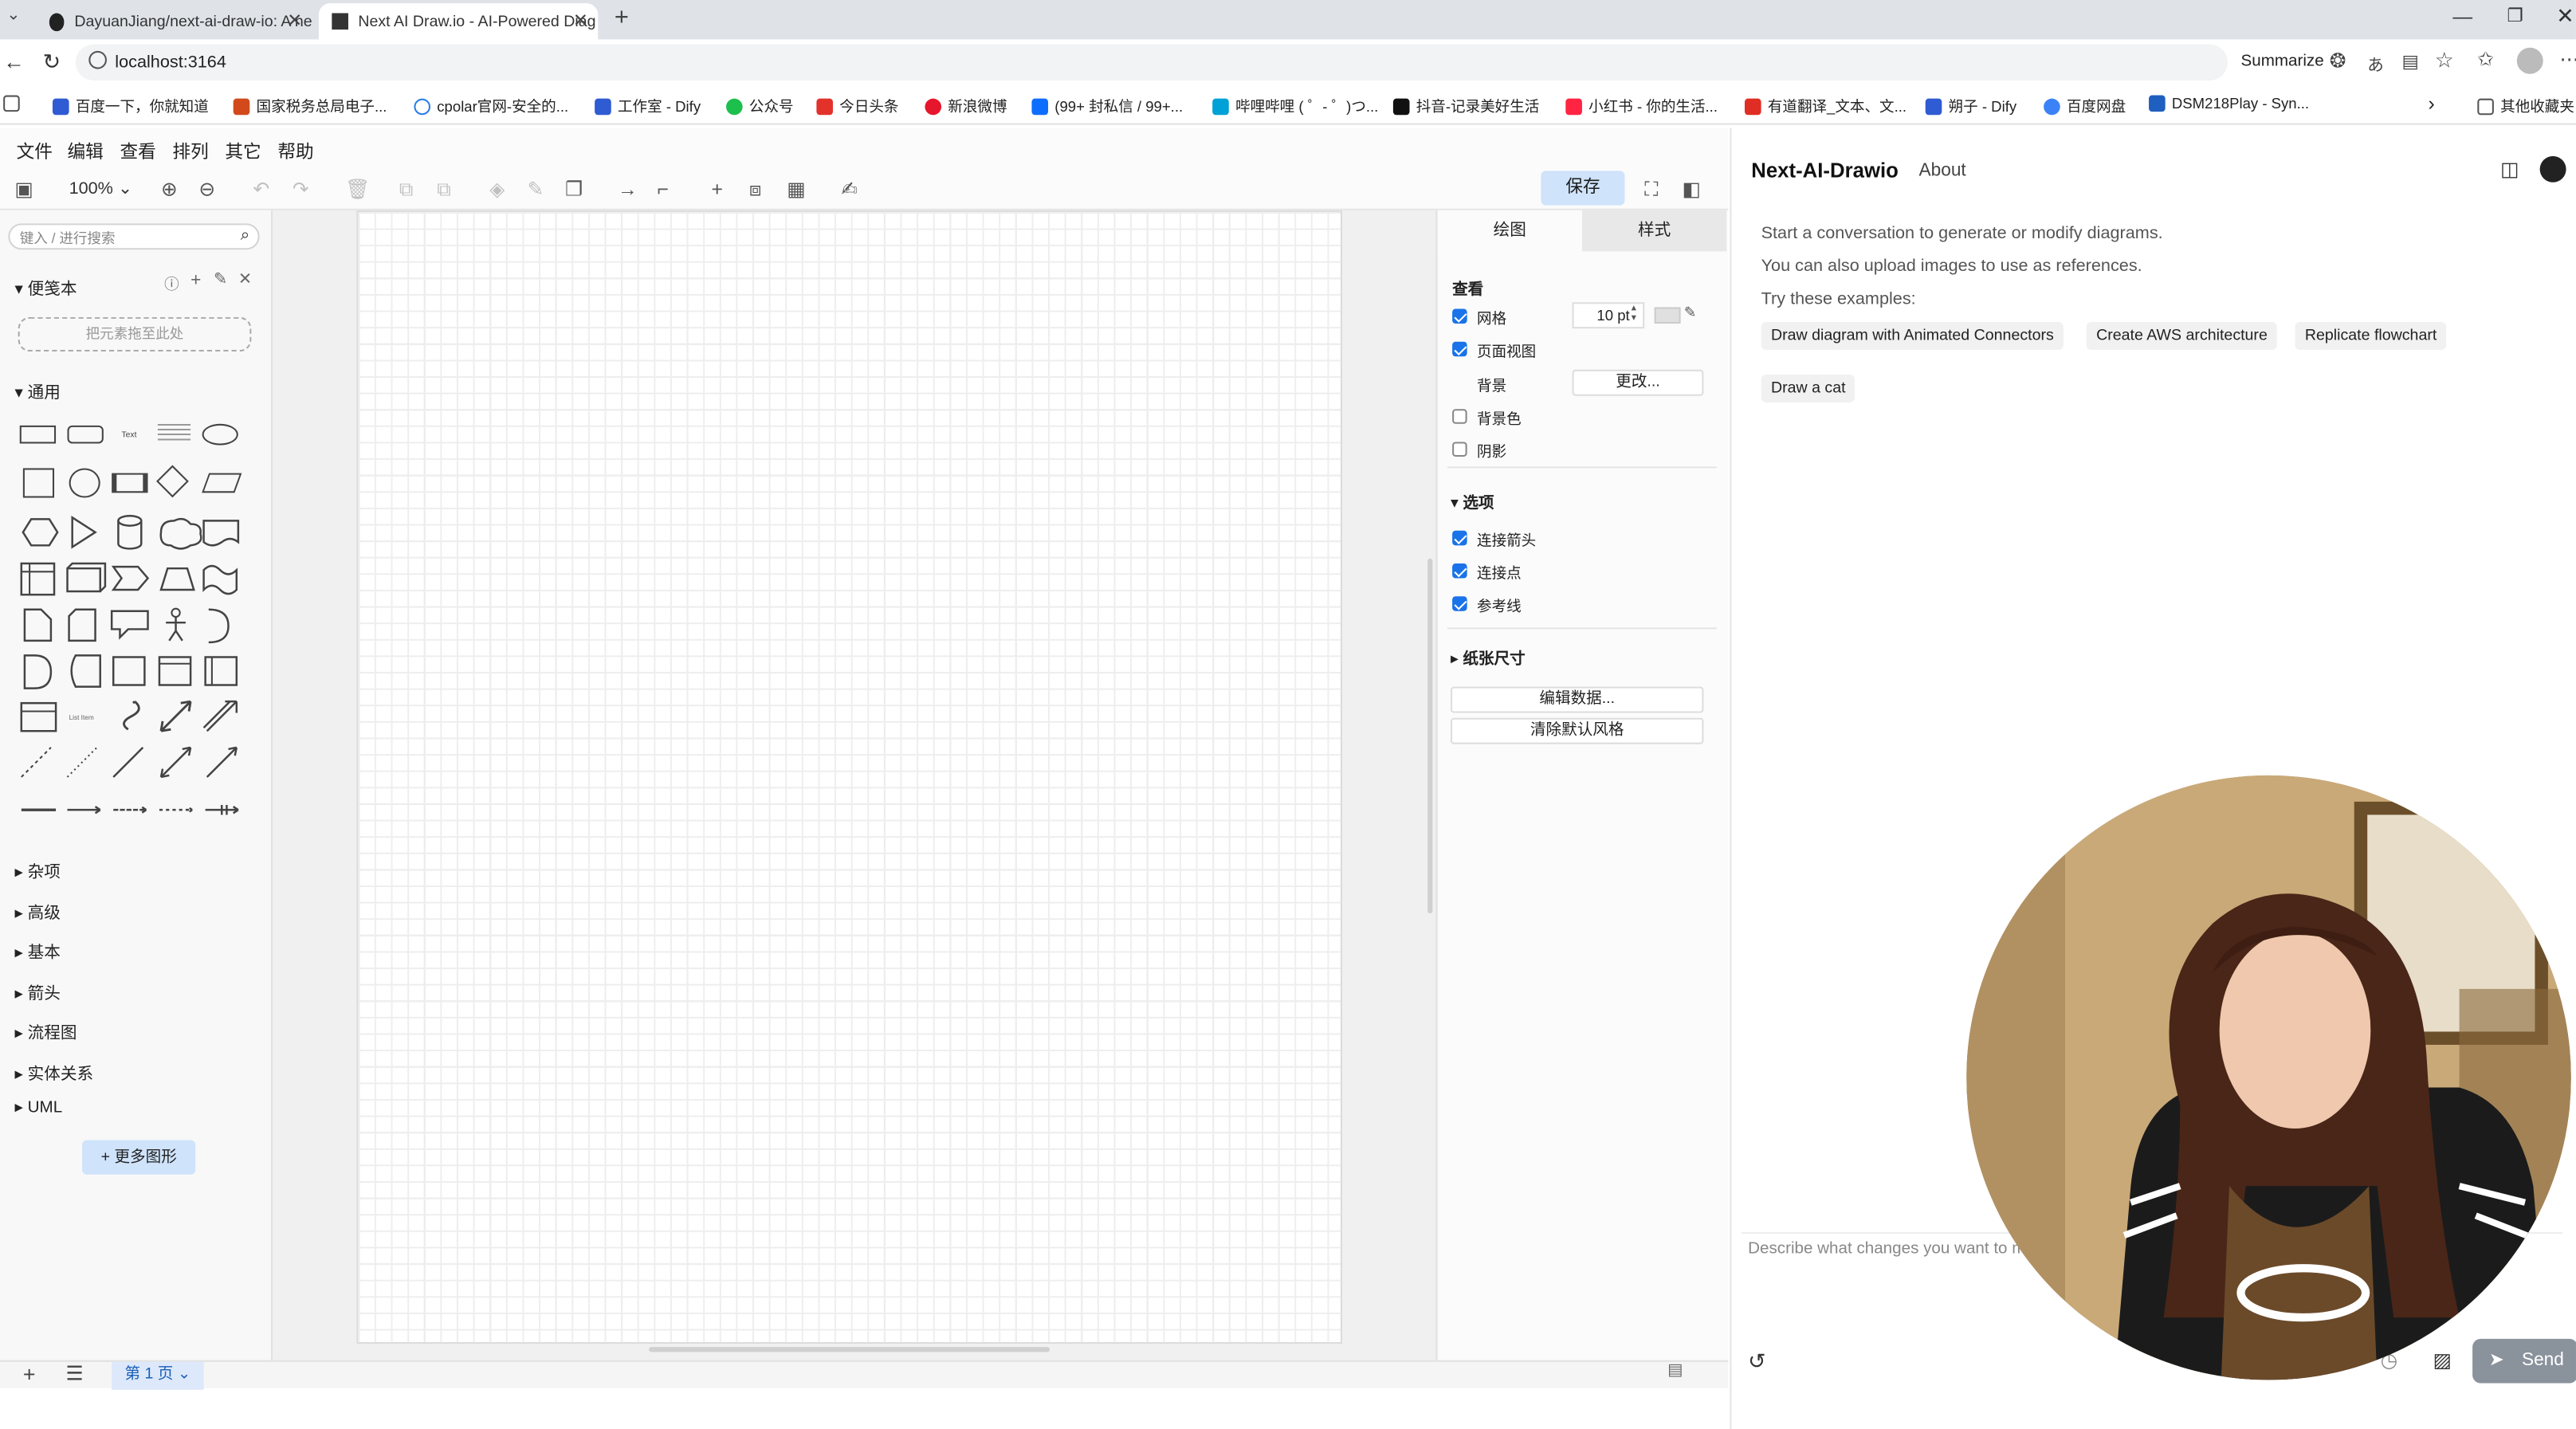  What do you see at coordinates (11, 103) in the screenshot?
I see `sidebar-toggle-icon` at bounding box center [11, 103].